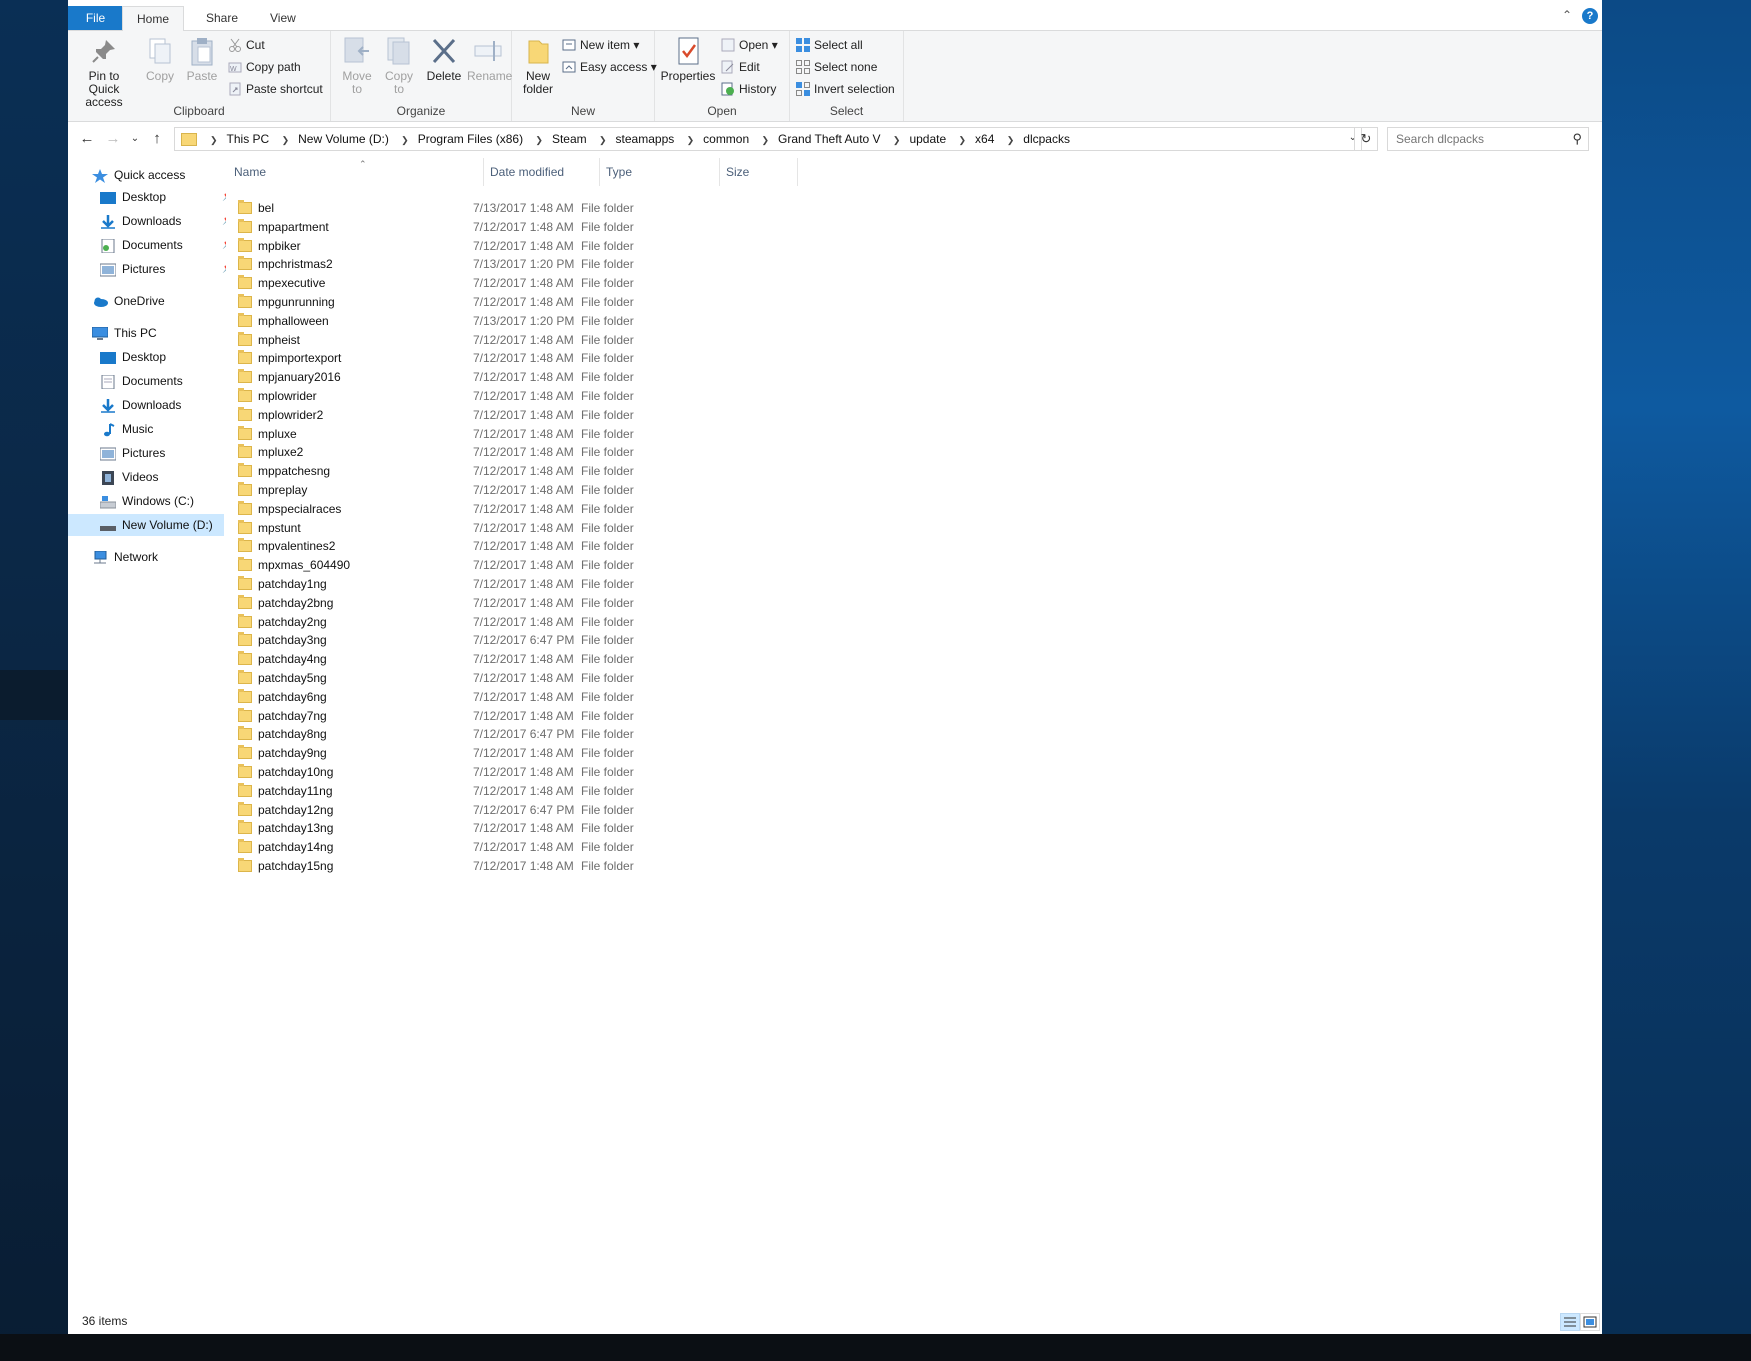 This screenshot has width=1751, height=1361. Describe the element at coordinates (295, 847) in the screenshot. I see `file-name: patchday14ng` at that location.